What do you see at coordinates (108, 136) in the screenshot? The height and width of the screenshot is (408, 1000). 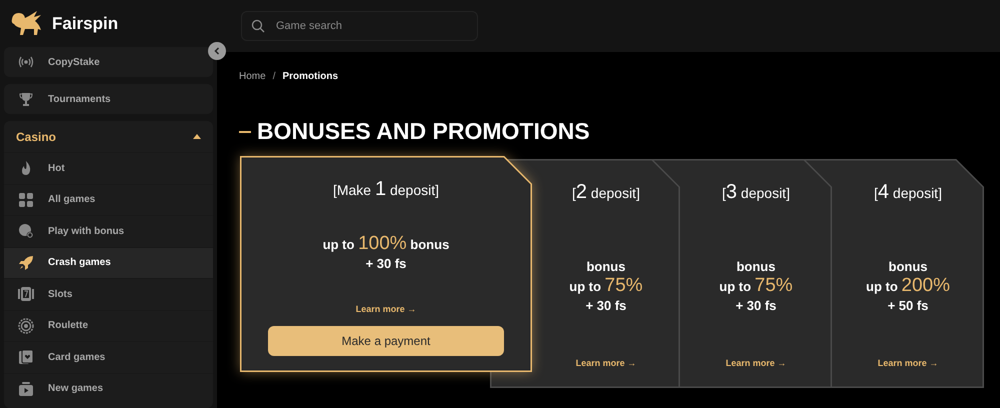 I see `section-header: Casino` at bounding box center [108, 136].